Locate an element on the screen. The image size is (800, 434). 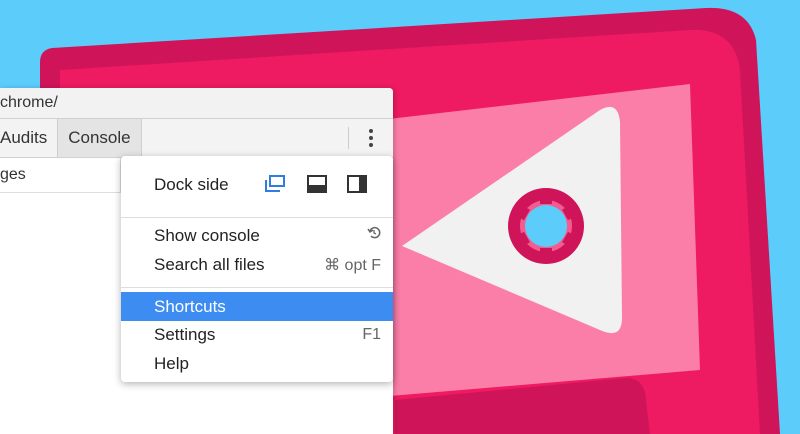
tab-bar-divider is located at coordinates (348, 138).